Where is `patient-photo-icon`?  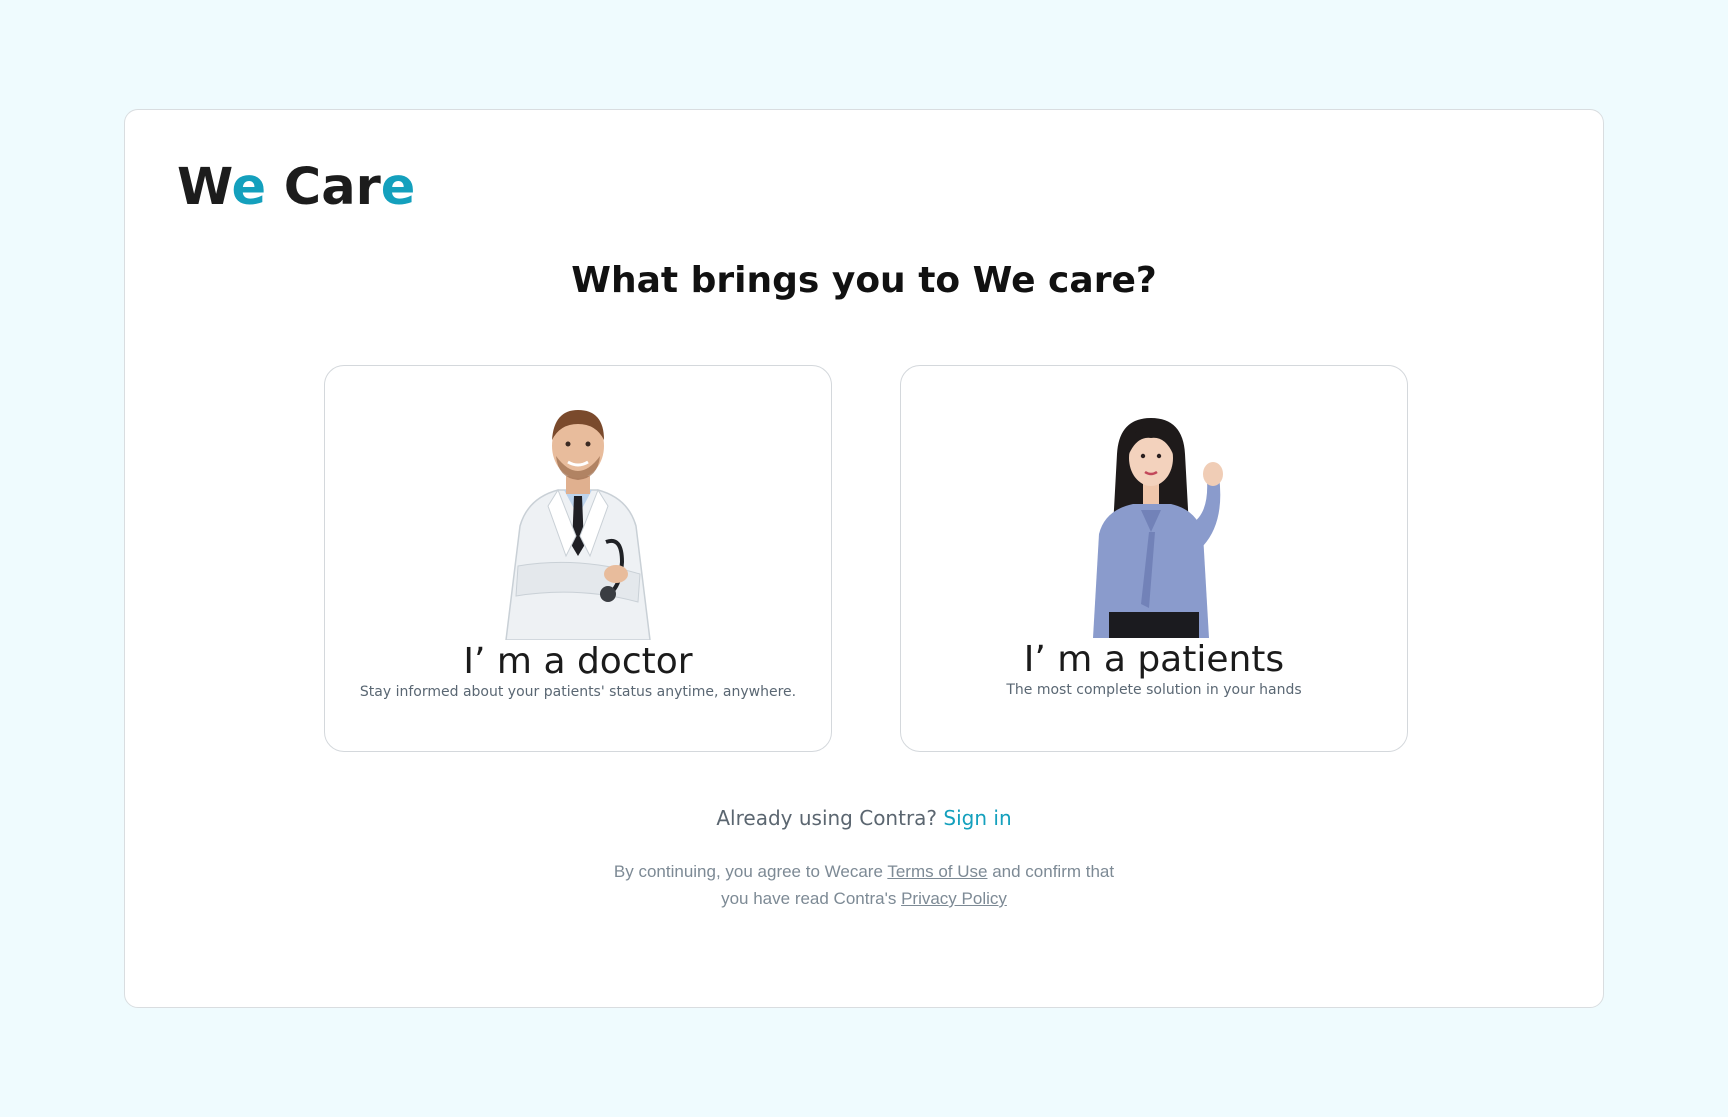 patient-photo-icon is located at coordinates (1154, 526).